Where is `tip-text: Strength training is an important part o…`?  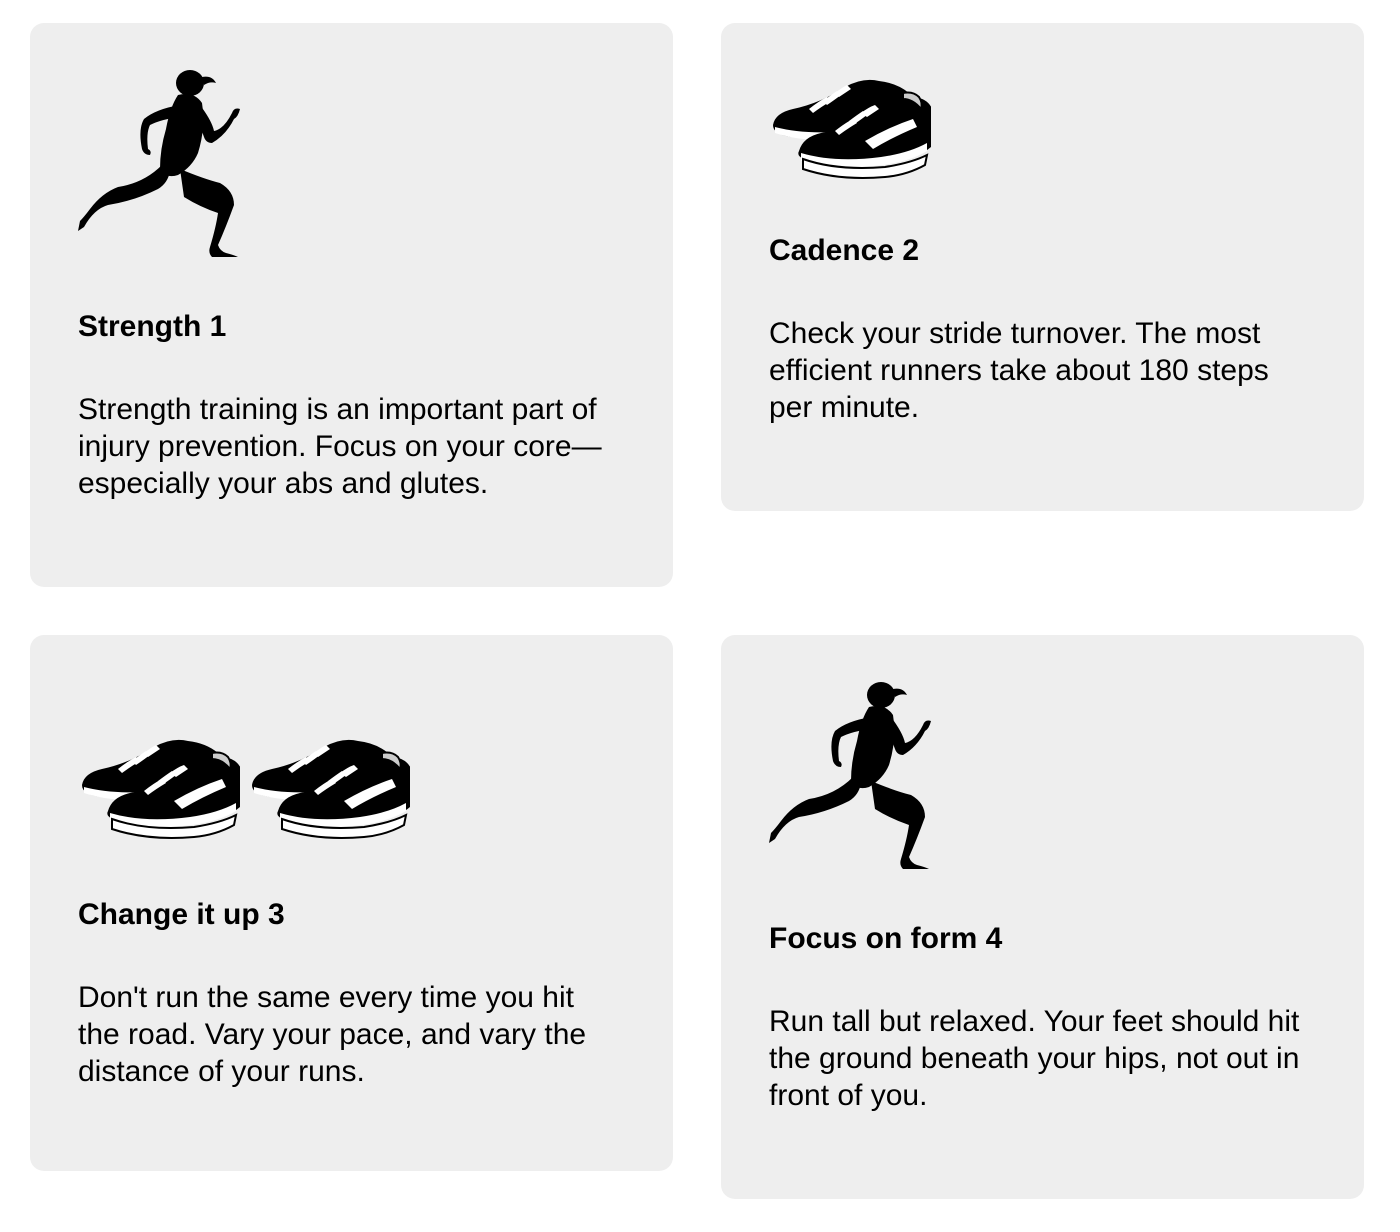 tip-text: Strength training is an important part o… is located at coordinates (340, 446).